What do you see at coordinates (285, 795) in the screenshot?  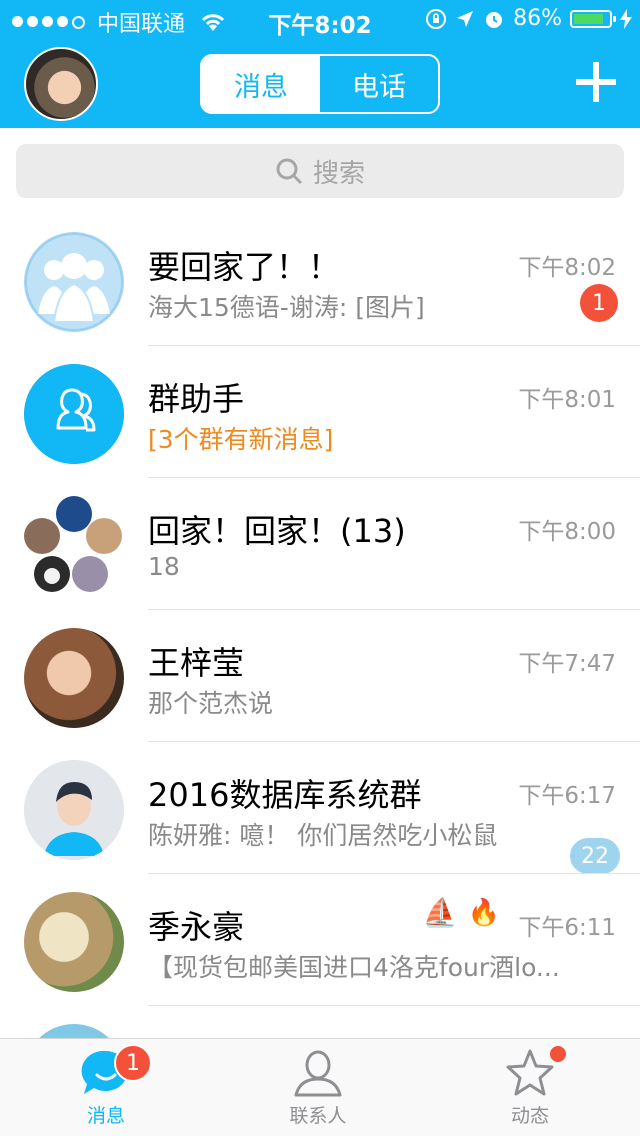 I see `conversation-name: 2016数据库系统群` at bounding box center [285, 795].